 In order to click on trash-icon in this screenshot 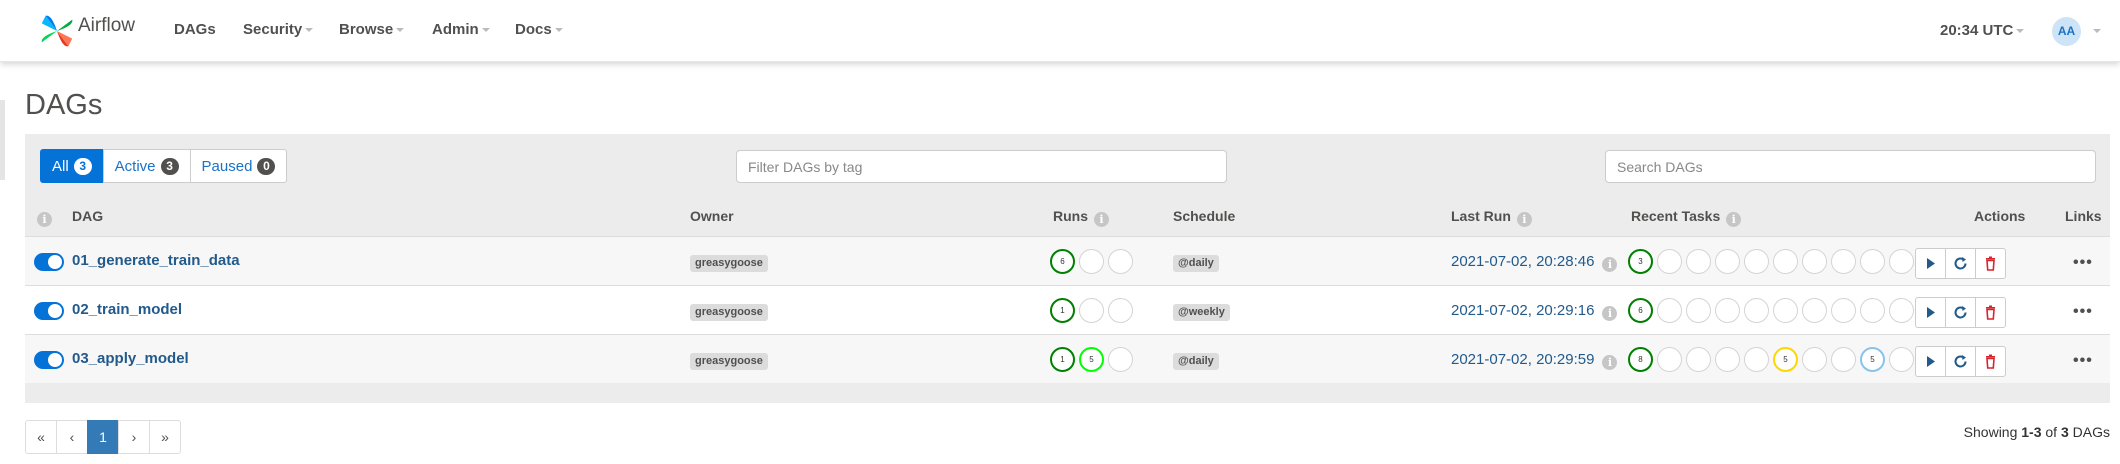, I will do `click(1990, 312)`.